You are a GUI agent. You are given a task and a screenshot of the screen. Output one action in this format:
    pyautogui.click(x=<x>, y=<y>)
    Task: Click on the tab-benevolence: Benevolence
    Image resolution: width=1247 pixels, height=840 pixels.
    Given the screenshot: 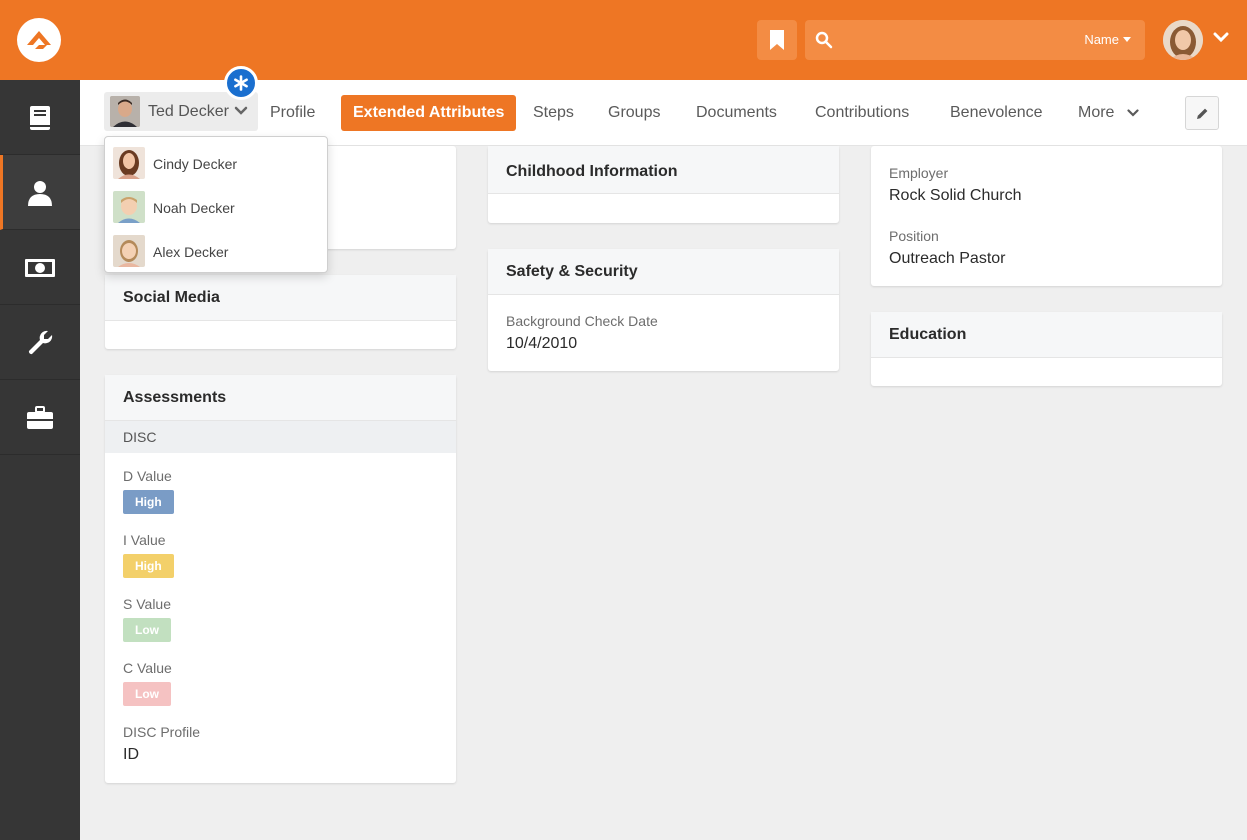 What is the action you would take?
    pyautogui.click(x=996, y=113)
    